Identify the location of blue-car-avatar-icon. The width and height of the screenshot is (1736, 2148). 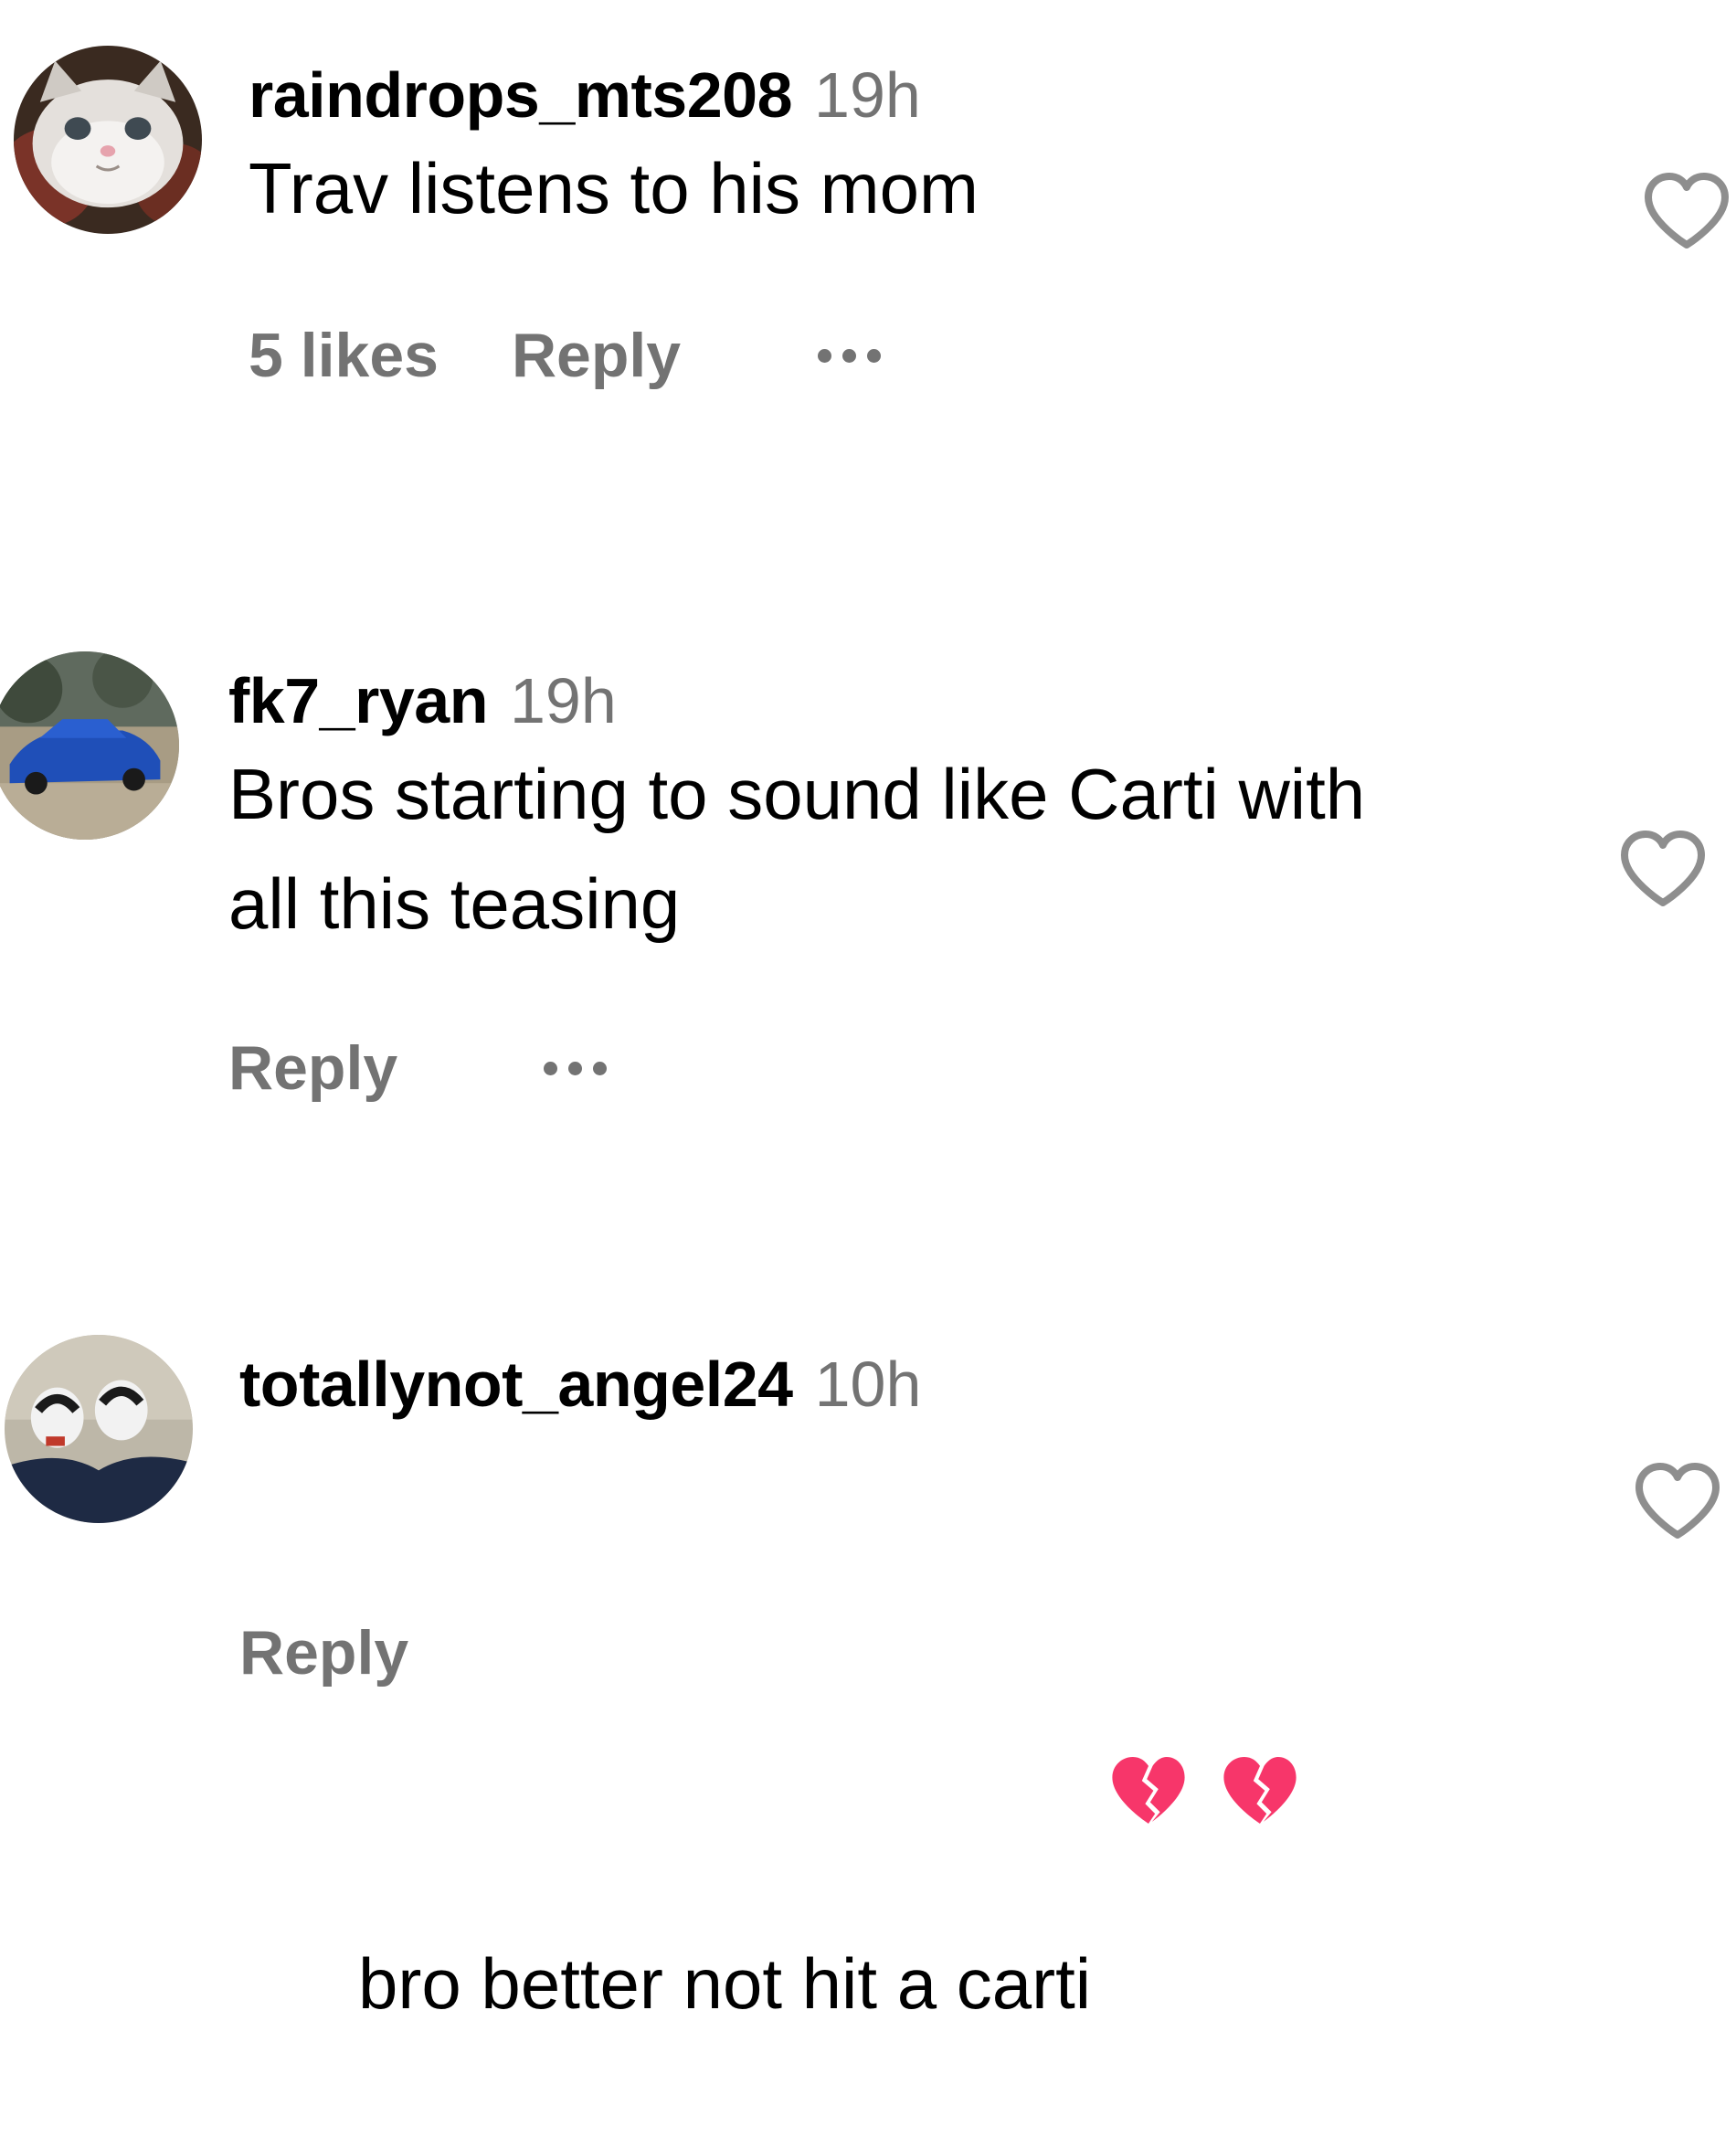
(89, 745).